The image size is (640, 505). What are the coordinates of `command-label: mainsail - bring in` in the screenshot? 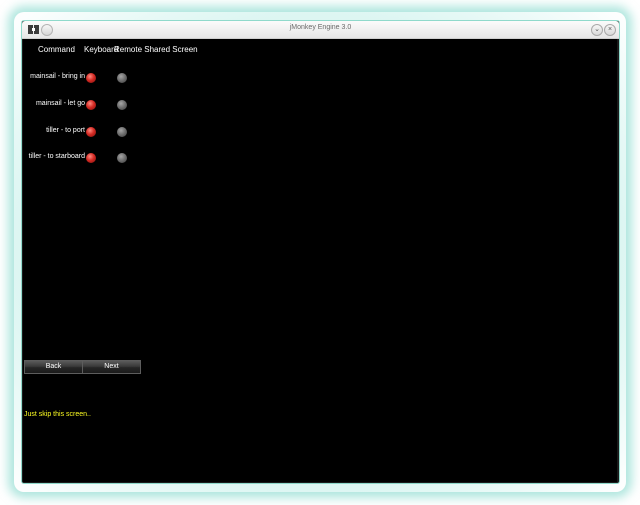 It's located at (57, 76).